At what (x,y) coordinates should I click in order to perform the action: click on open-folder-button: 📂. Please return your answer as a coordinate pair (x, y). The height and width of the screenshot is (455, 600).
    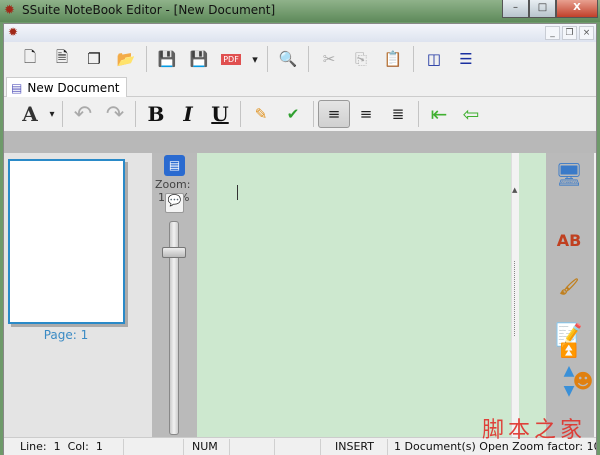
    Looking at the image, I should click on (126, 59).